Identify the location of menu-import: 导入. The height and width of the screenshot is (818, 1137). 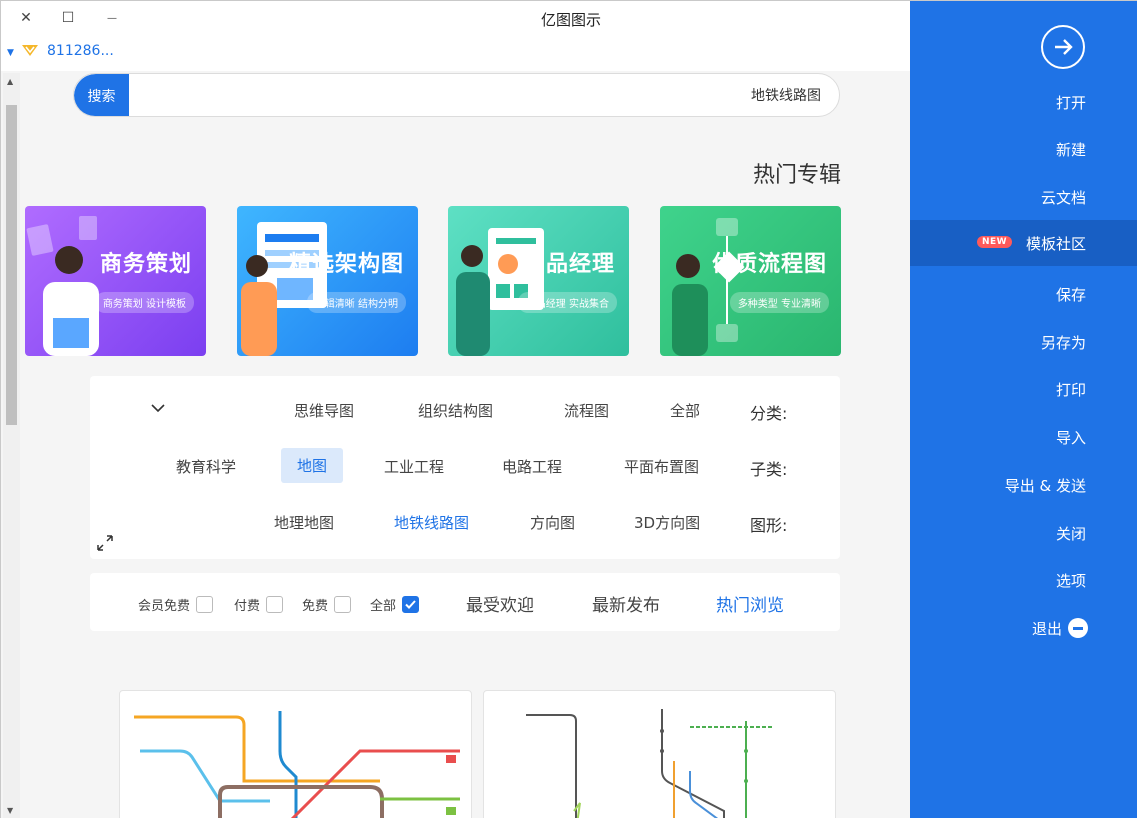
(1023, 437).